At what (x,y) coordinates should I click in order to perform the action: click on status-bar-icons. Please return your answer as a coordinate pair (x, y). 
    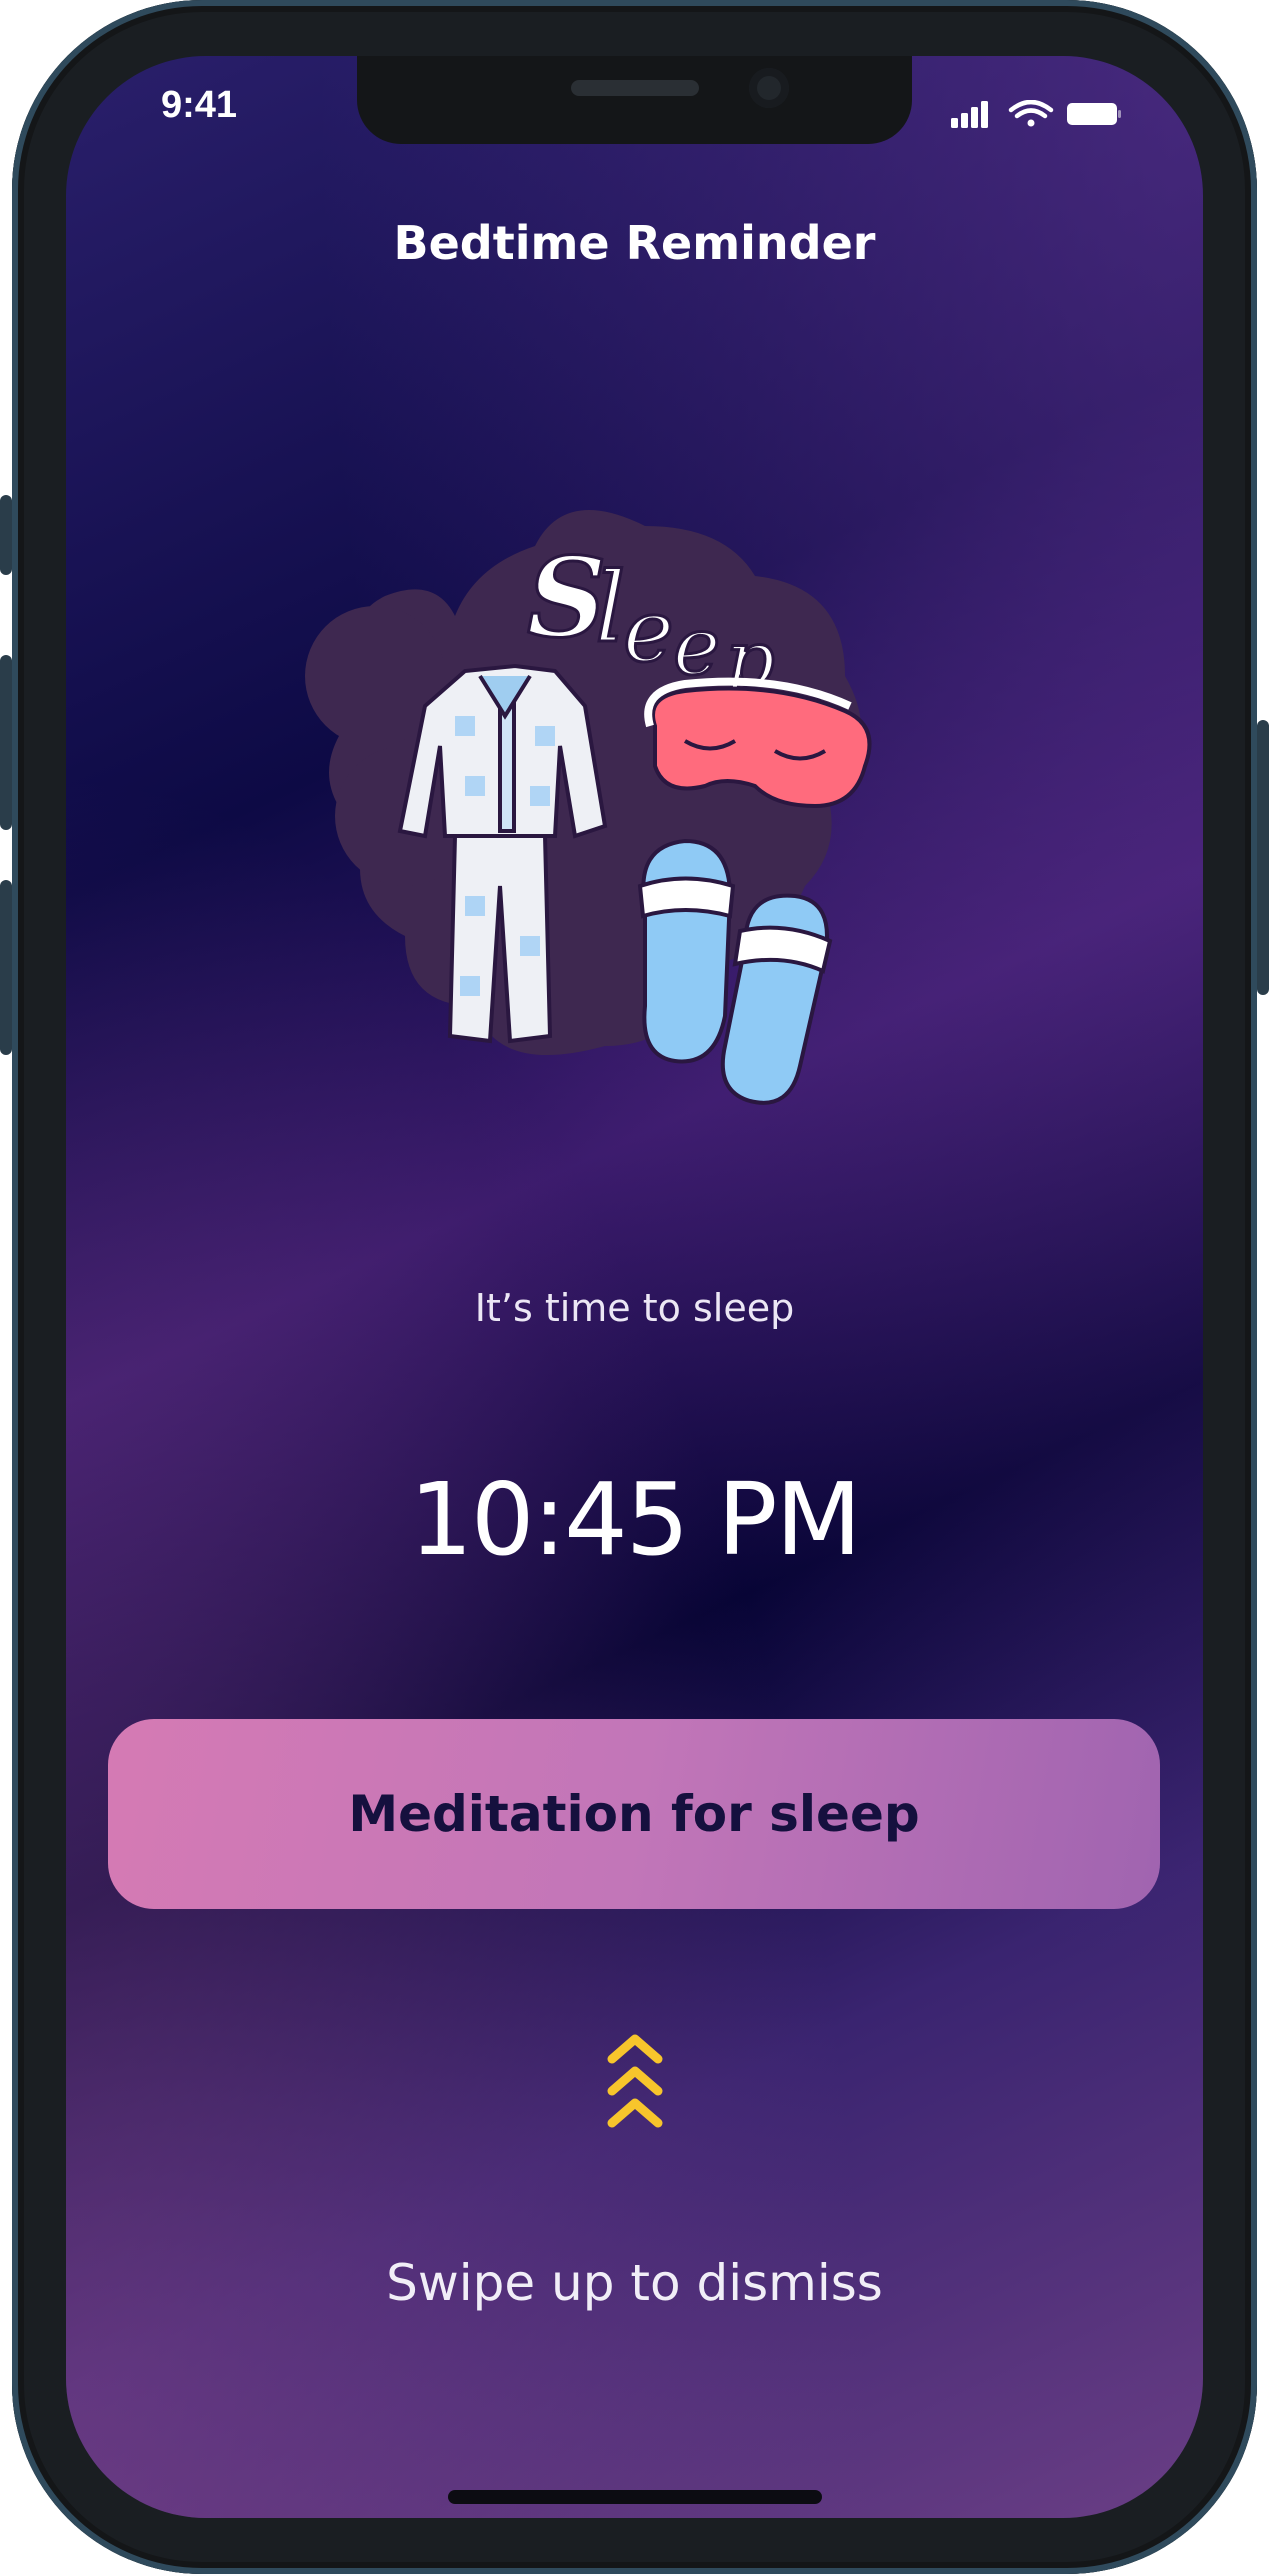
    Looking at the image, I should click on (1036, 114).